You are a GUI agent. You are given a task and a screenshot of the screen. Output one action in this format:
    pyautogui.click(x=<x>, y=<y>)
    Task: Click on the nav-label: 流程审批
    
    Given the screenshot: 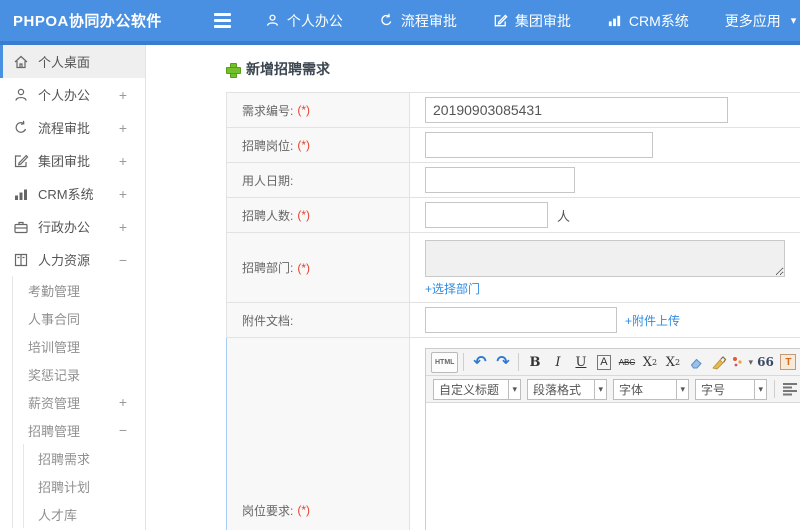 What is the action you would take?
    pyautogui.click(x=428, y=20)
    